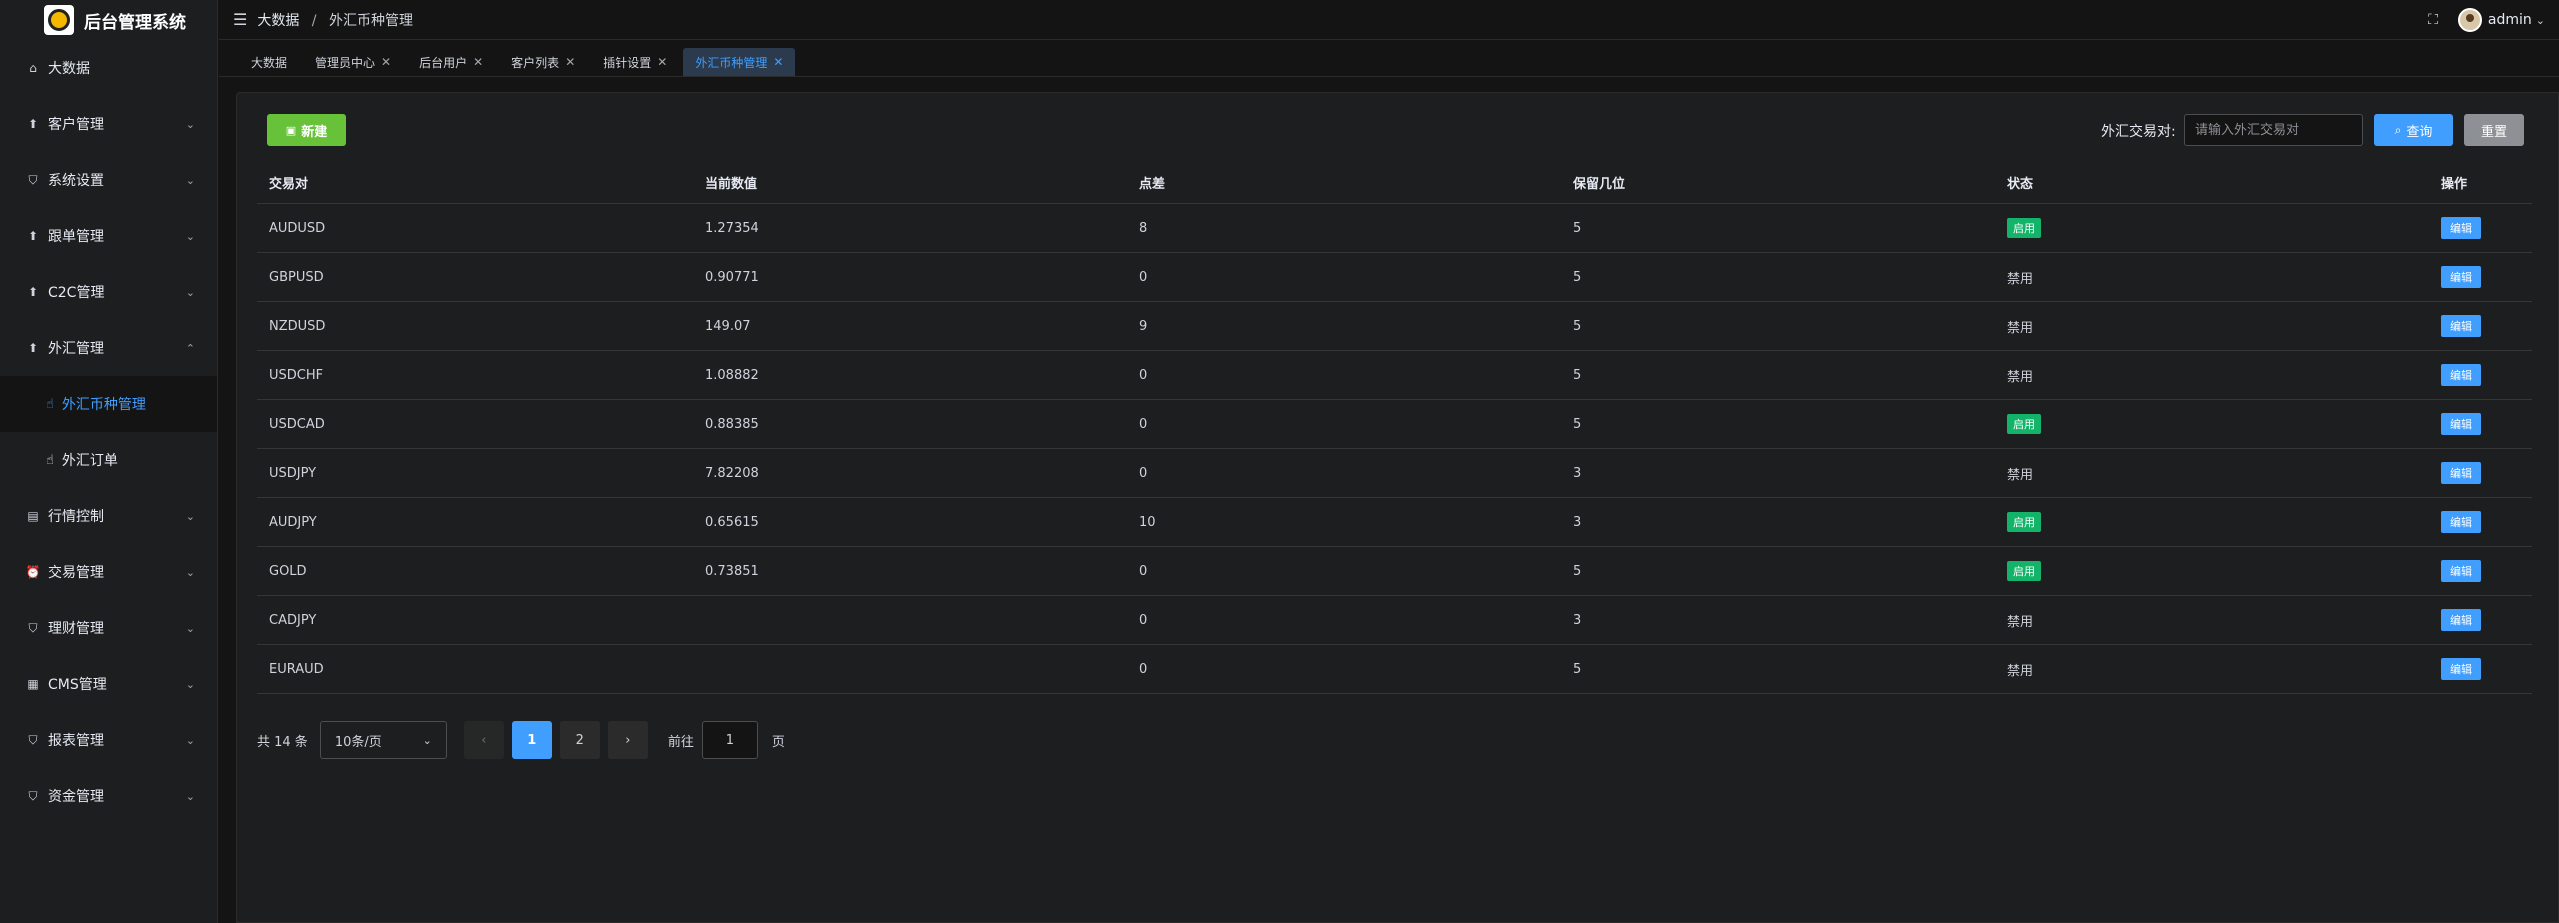 This screenshot has width=2559, height=923. What do you see at coordinates (108, 124) in the screenshot?
I see `sidebar-item-customers: ⬆ 客户管理 ⌄` at bounding box center [108, 124].